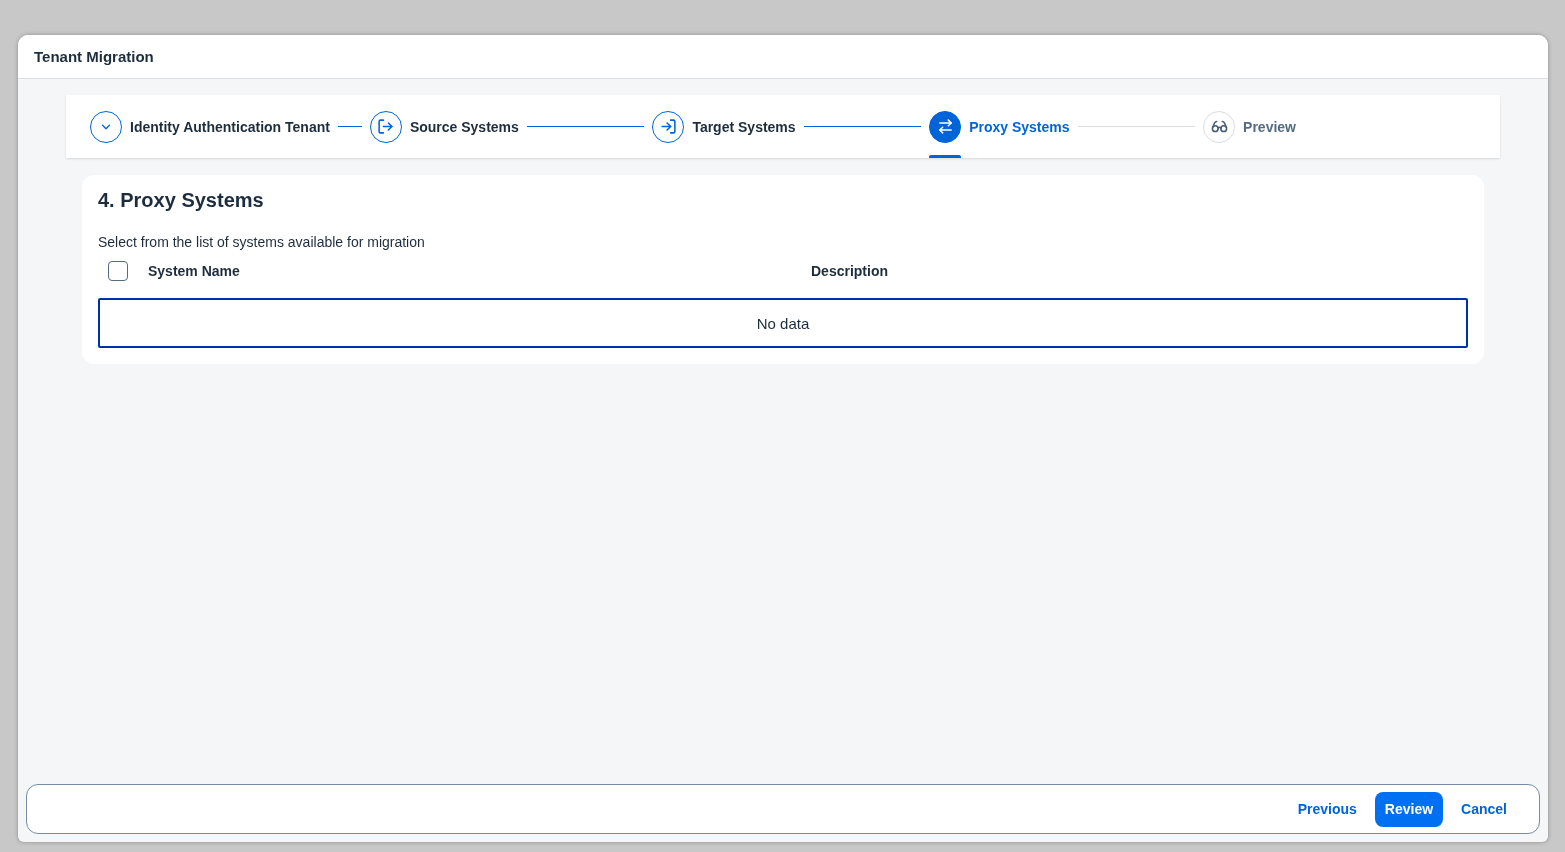  What do you see at coordinates (230, 126) in the screenshot?
I see `step-label: Identity Authentication Tenant` at bounding box center [230, 126].